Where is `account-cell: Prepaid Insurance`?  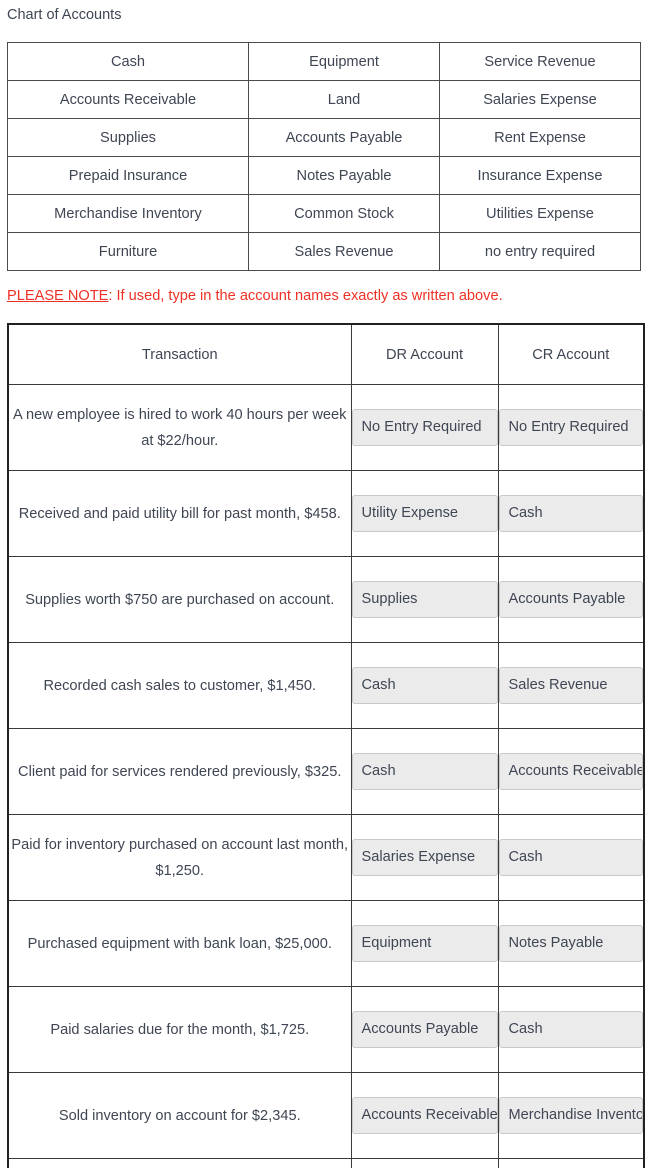
account-cell: Prepaid Insurance is located at coordinates (128, 175).